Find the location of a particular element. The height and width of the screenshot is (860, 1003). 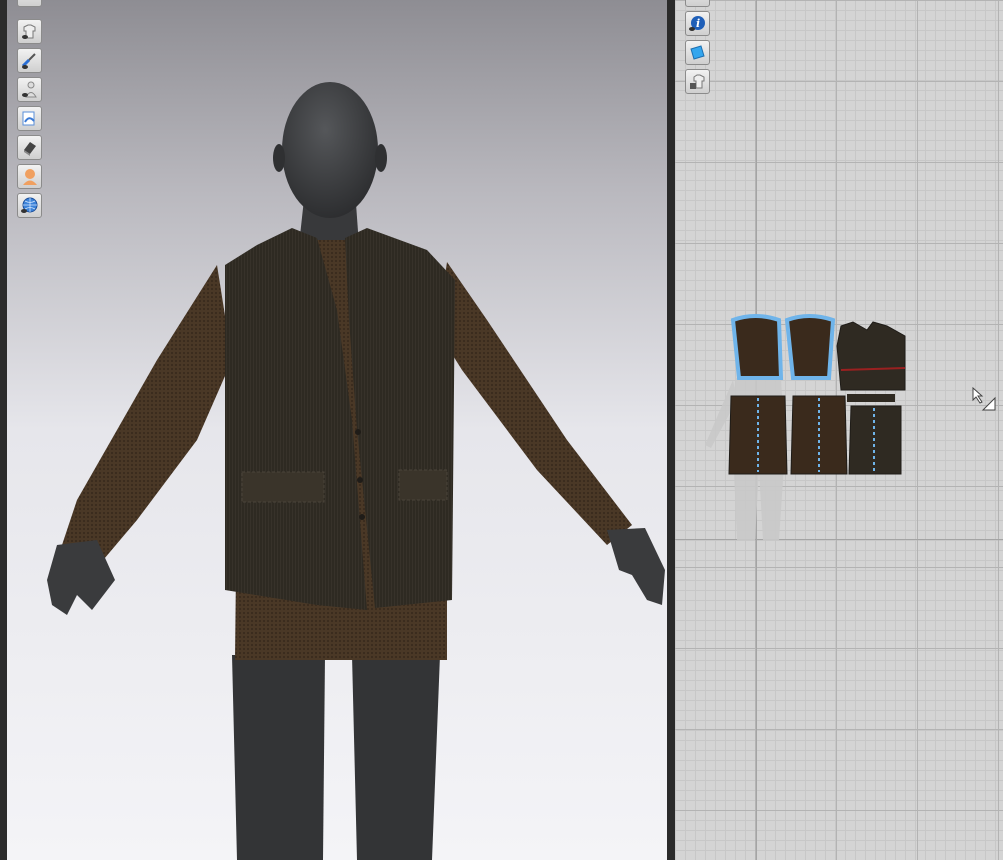

svg-text: i is located at coordinates (698, 23).